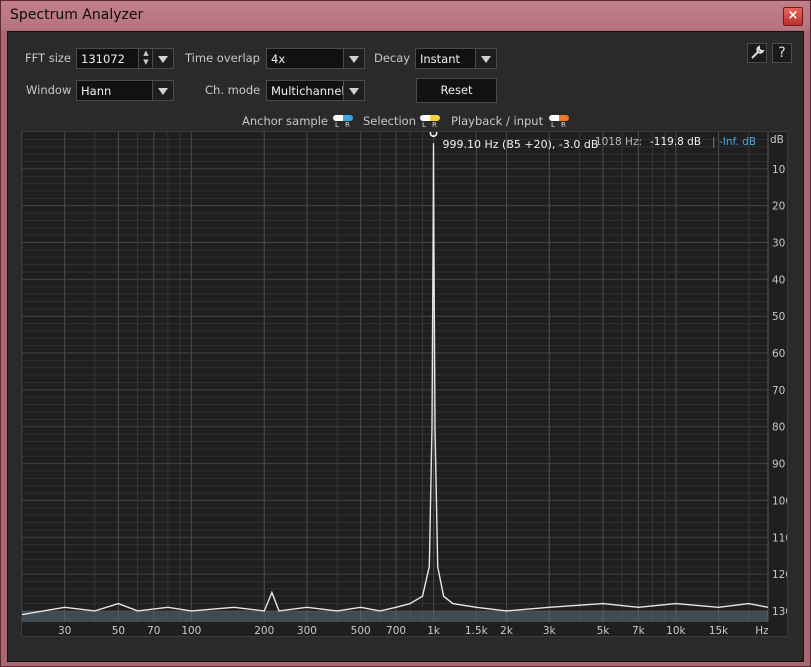  Describe the element at coordinates (778, 207) in the screenshot. I see `y-tick-label: 20` at that location.